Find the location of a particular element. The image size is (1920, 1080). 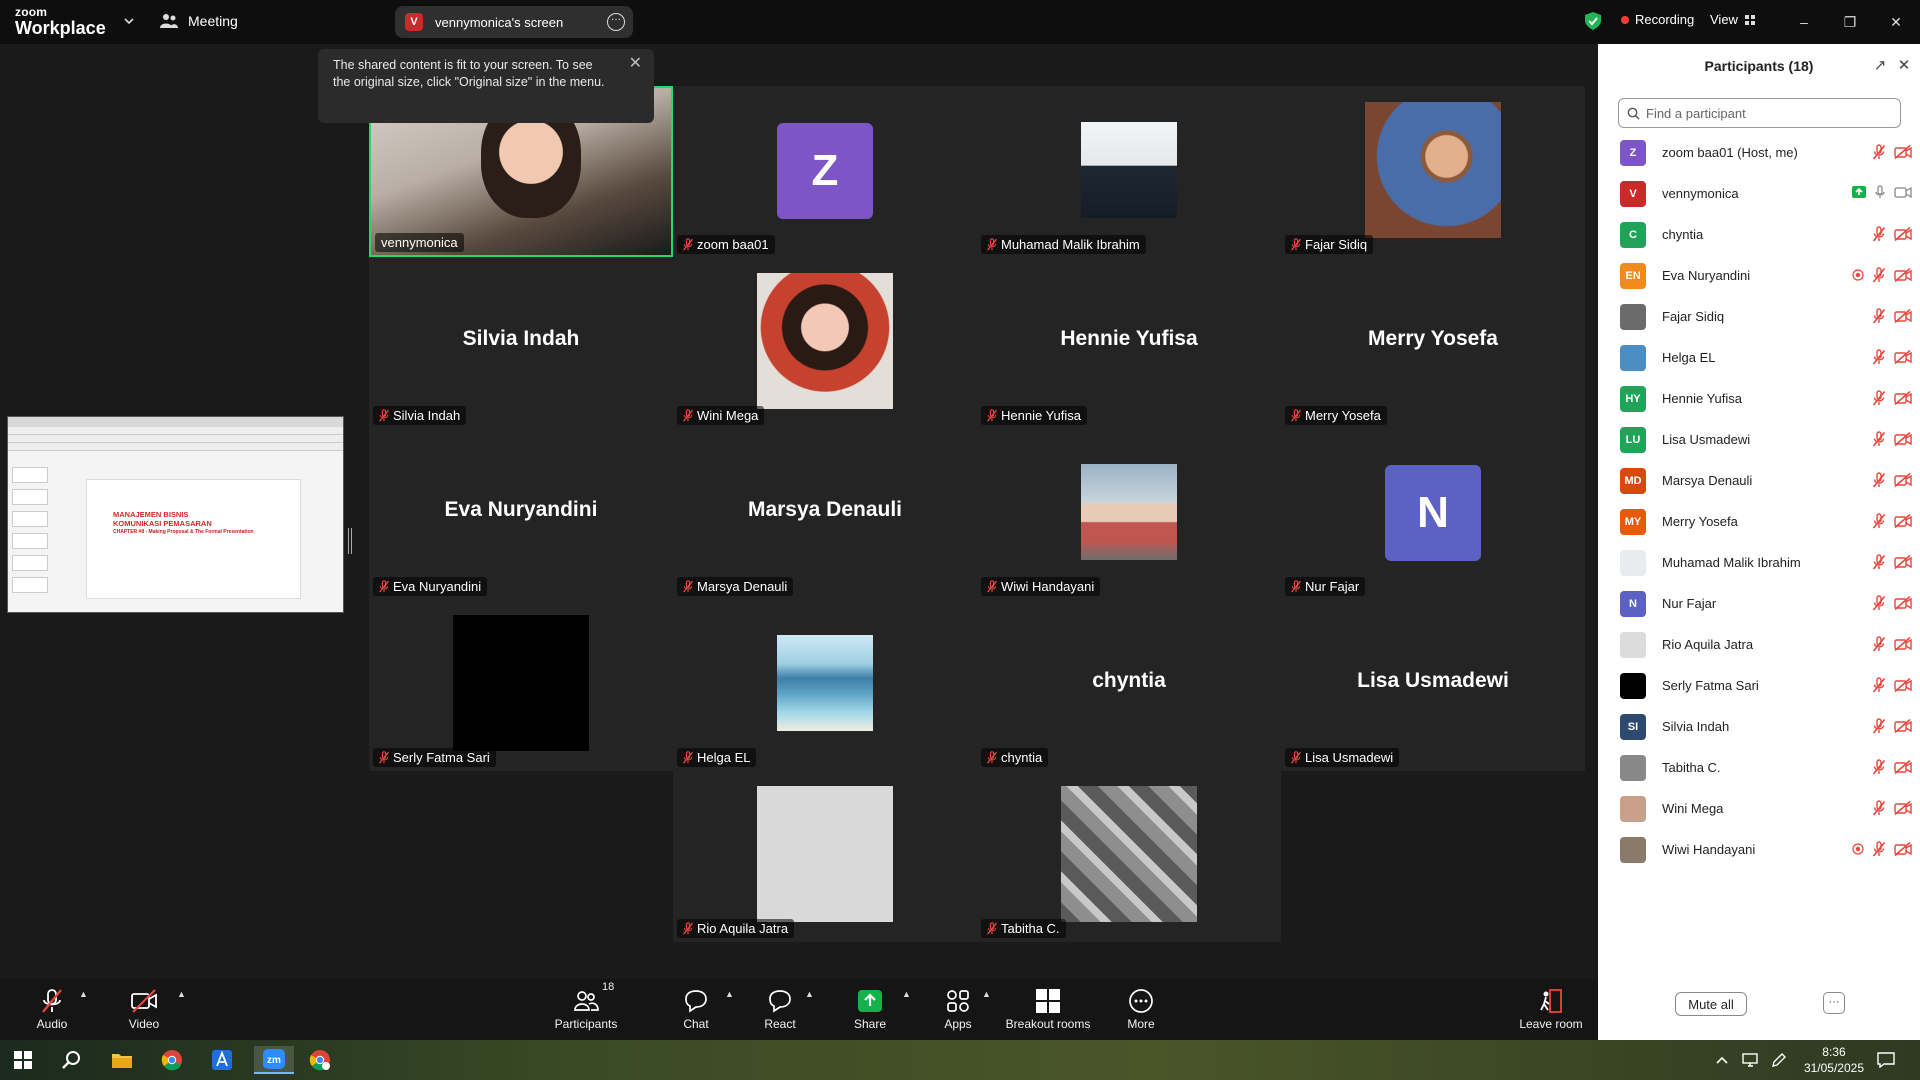

chat-button: Chat is located at coordinates (696, 1009).